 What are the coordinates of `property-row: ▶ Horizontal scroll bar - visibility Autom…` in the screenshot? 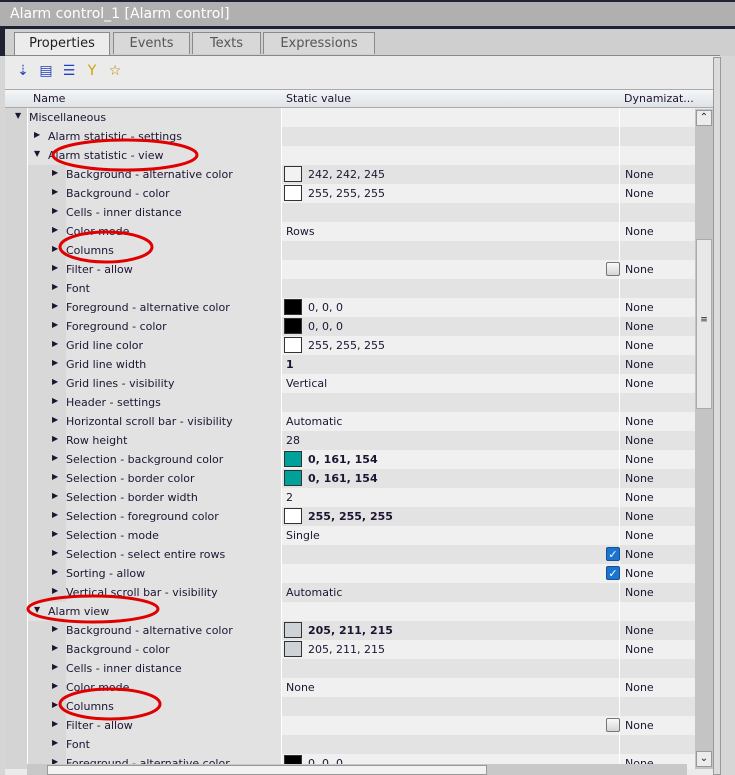 It's located at (350, 421).